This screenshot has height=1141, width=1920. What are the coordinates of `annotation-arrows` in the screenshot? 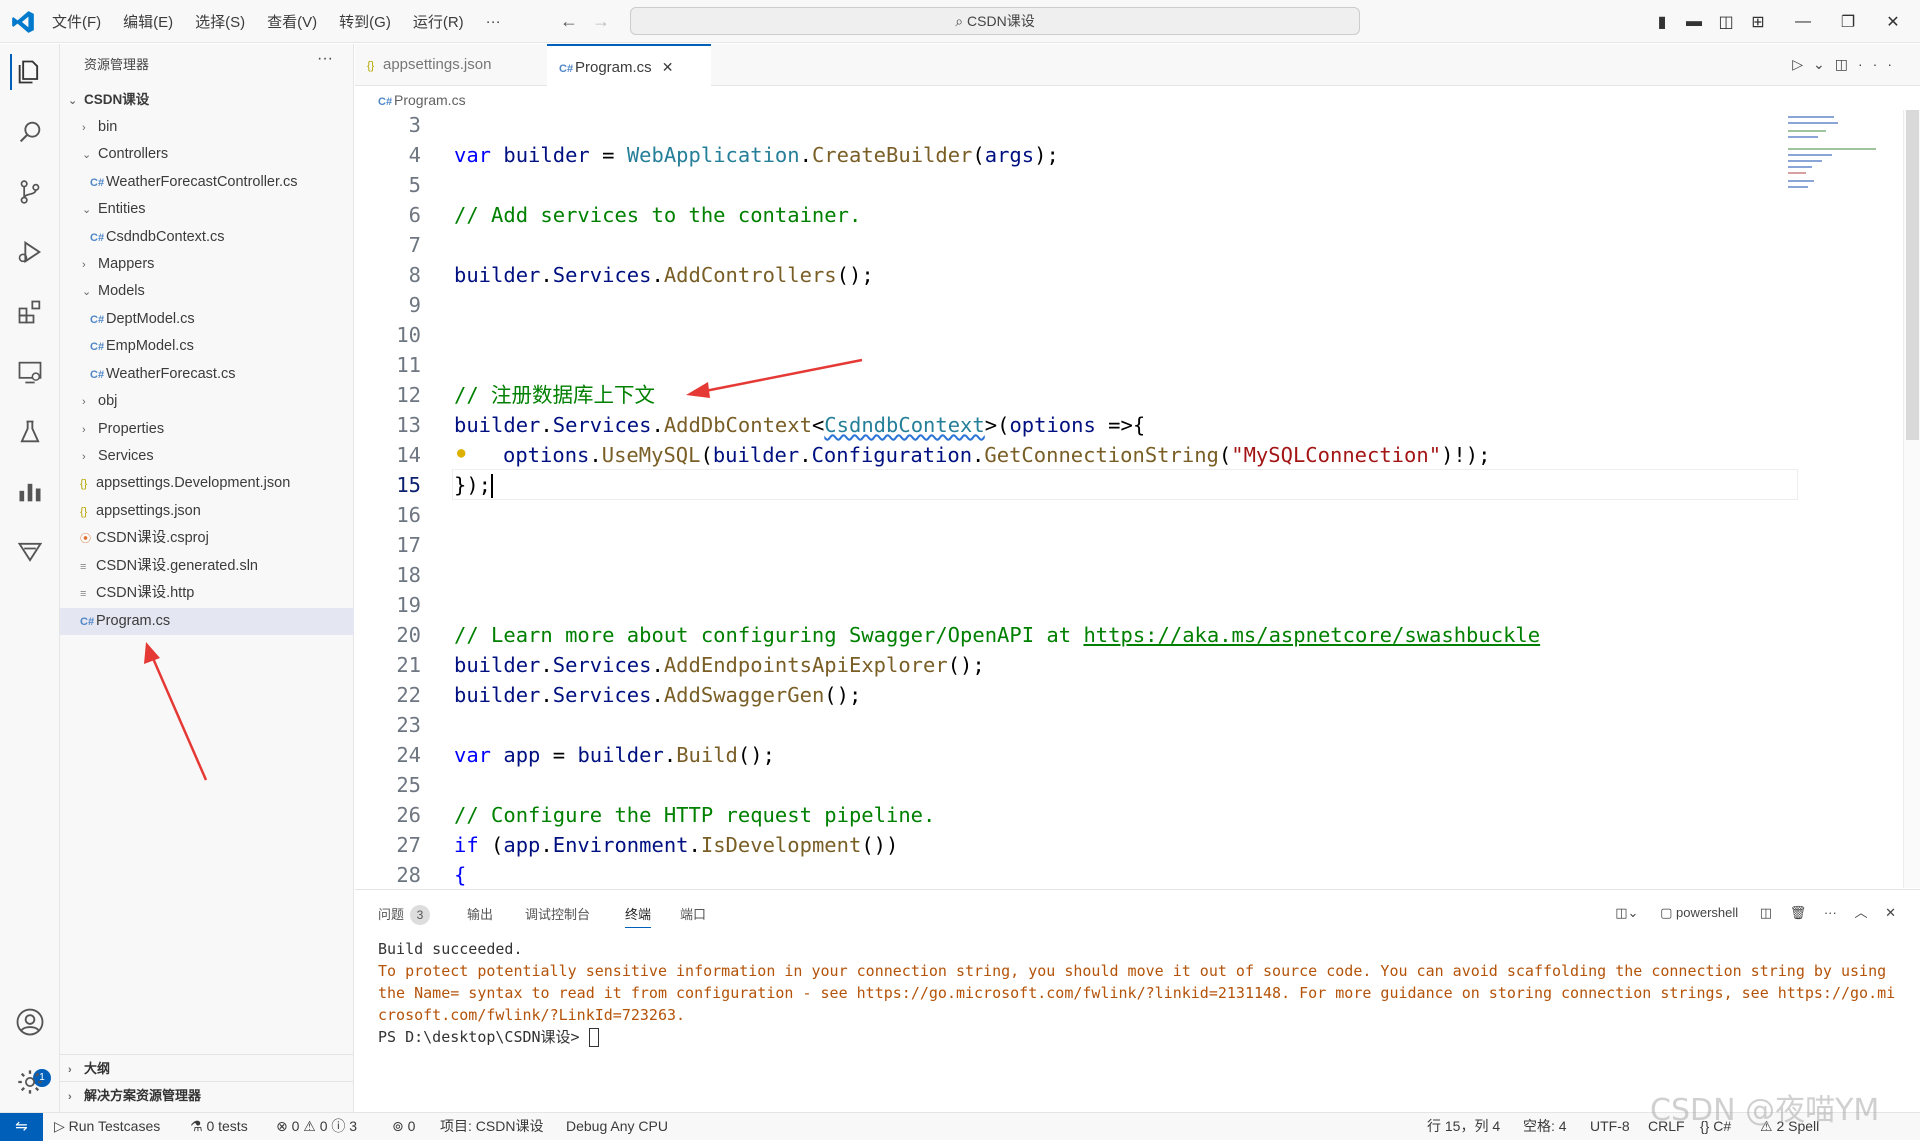 It's located at (503, 569).